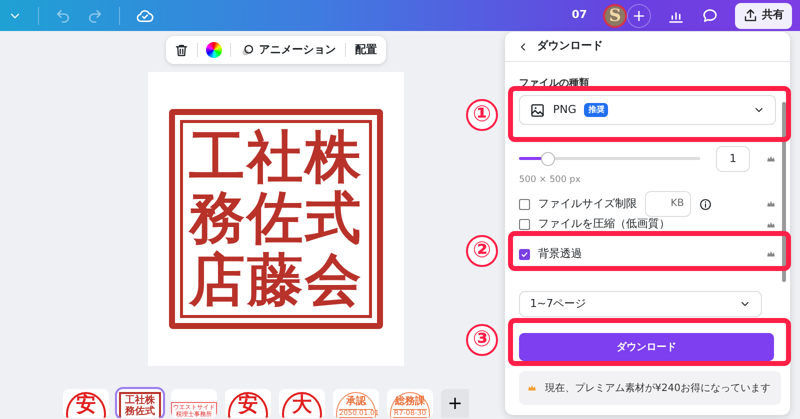  What do you see at coordinates (537, 110) in the screenshot?
I see `image-icon` at bounding box center [537, 110].